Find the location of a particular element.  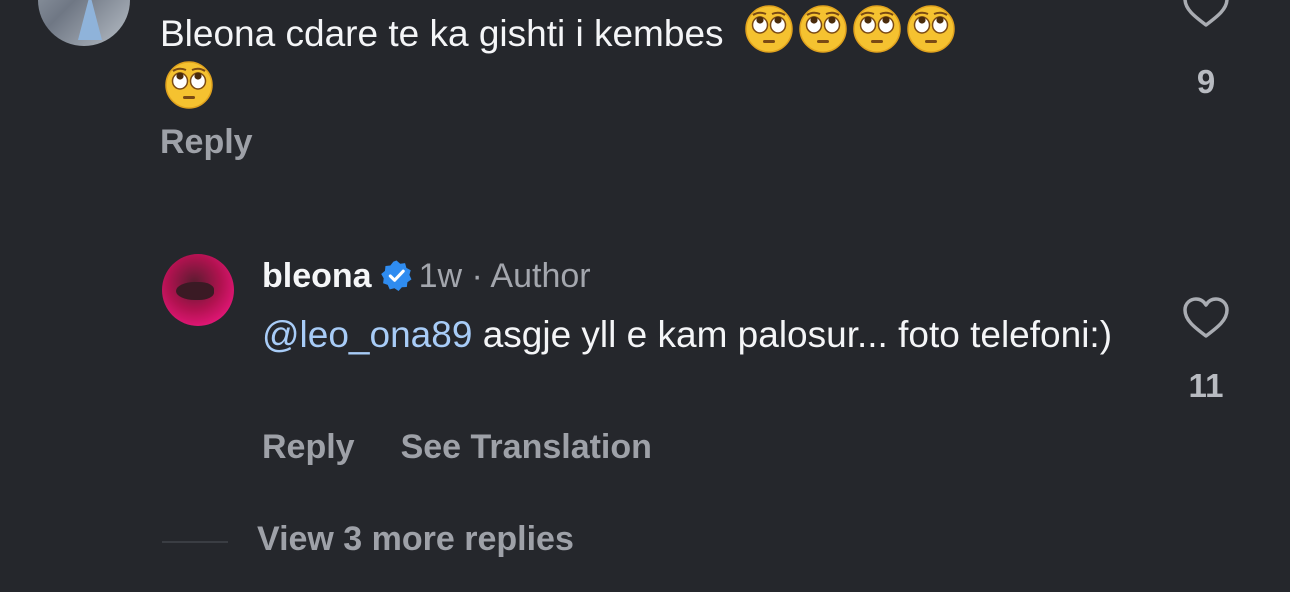

like-count: 11 is located at coordinates (1206, 385).